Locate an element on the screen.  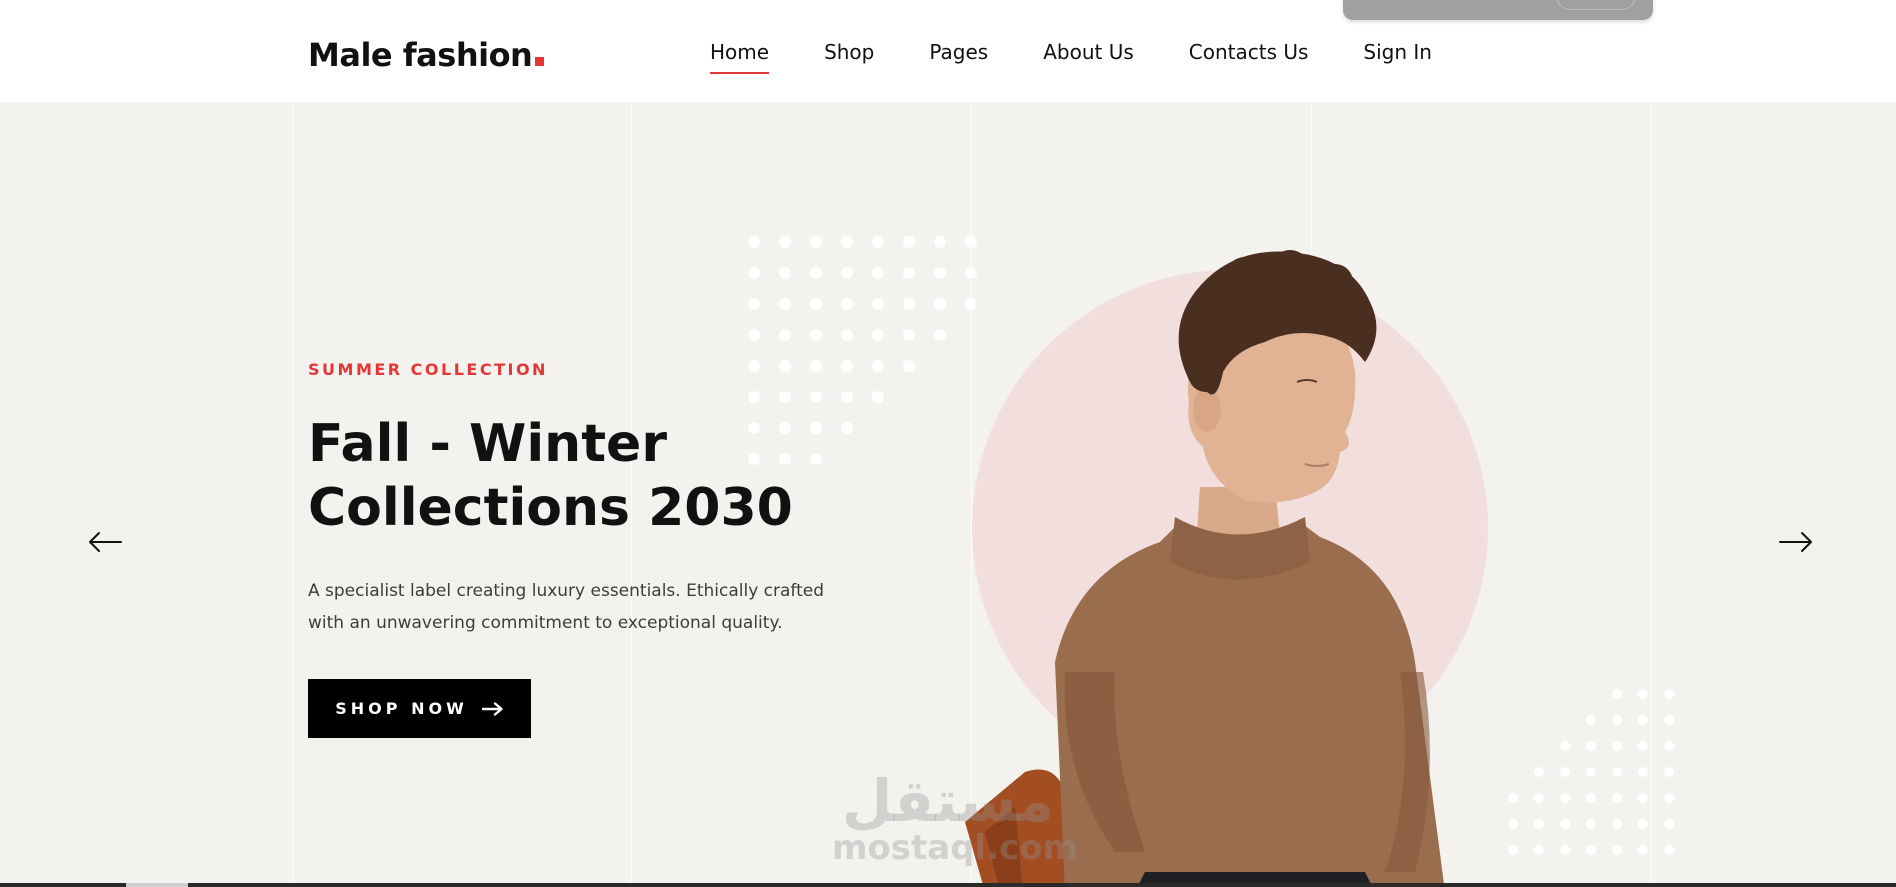
hero-title: Fall - Winter Collections 2030 is located at coordinates (568, 476).